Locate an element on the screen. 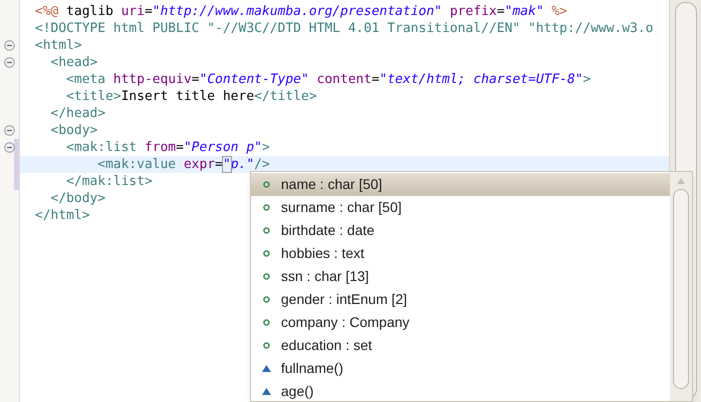  completion-item: name : char [50] is located at coordinates (460, 184).